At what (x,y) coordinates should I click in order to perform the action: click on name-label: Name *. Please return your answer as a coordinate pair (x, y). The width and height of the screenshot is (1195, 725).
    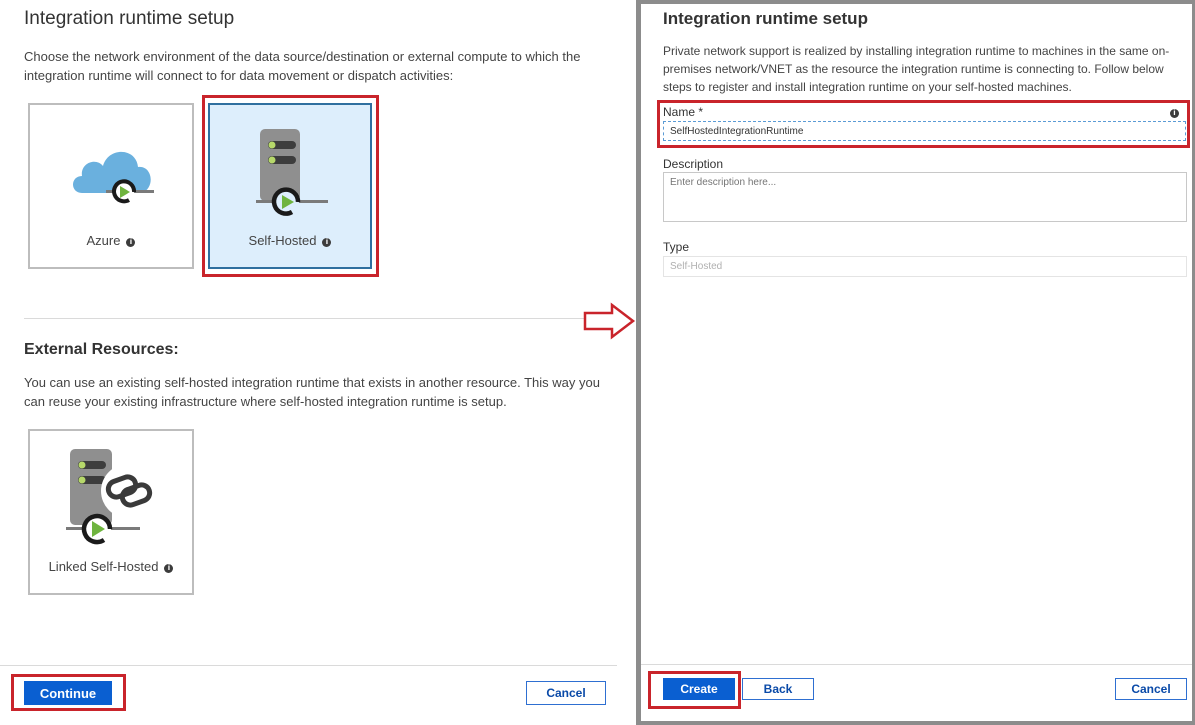
    Looking at the image, I should click on (683, 112).